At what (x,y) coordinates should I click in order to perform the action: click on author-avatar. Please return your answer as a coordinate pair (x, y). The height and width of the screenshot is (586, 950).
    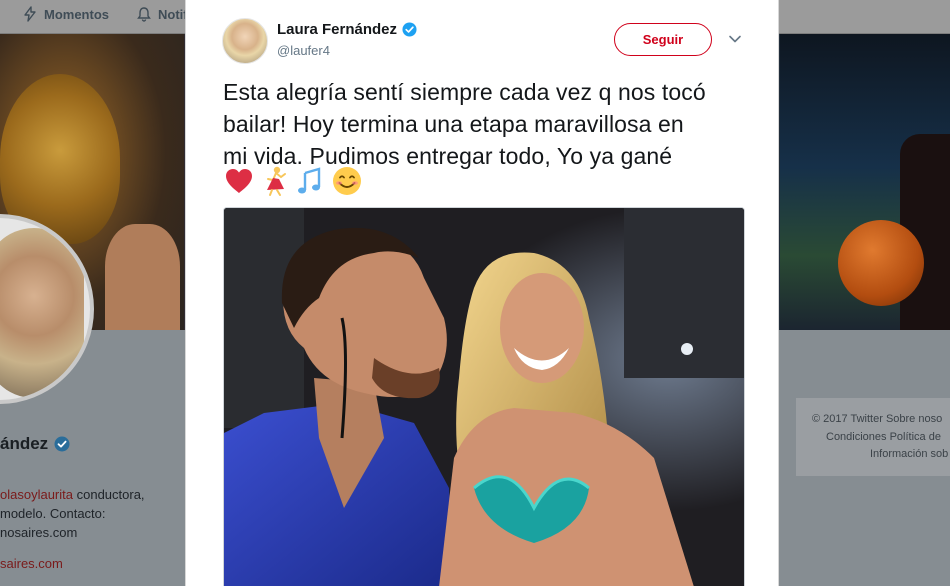
    Looking at the image, I should click on (245, 41).